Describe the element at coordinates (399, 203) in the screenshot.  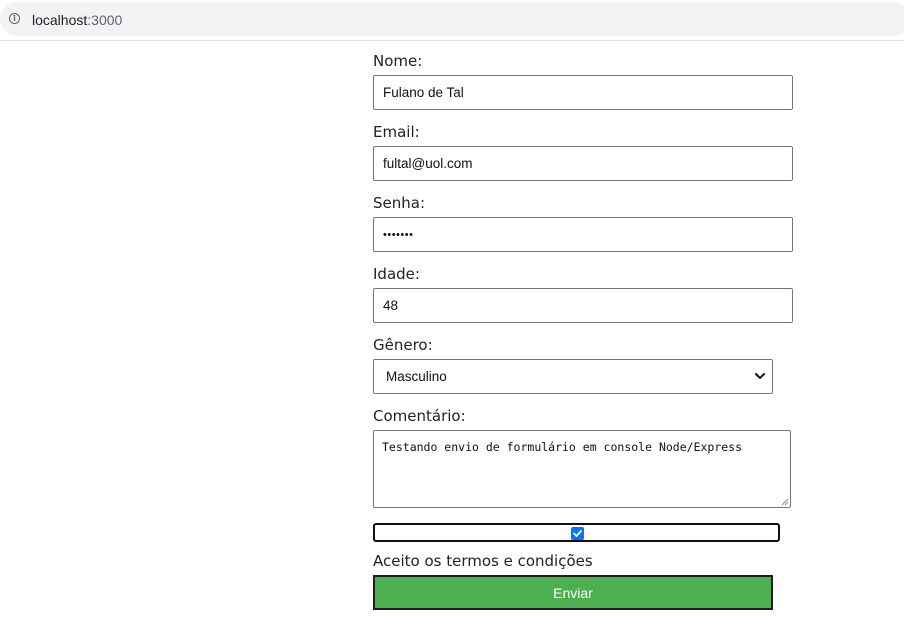
I see `senha-label: Senha:` at that location.